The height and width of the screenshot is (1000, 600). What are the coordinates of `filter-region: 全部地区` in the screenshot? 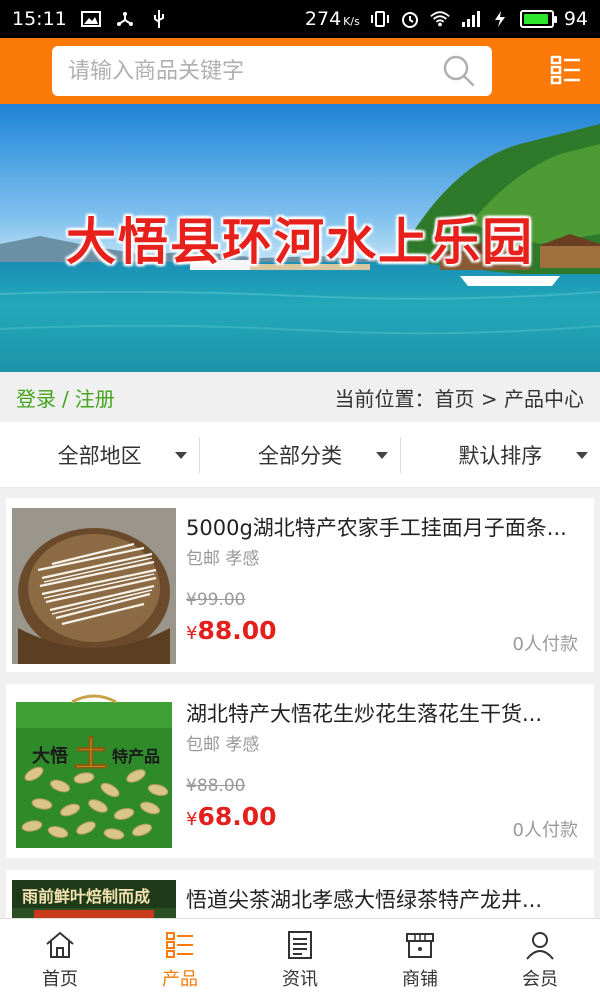 It's located at (99, 455).